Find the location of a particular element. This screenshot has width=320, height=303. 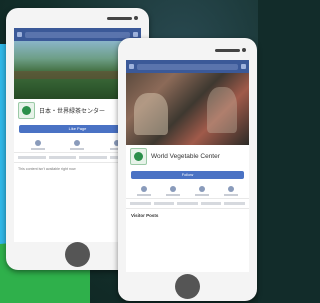

more-icon is located at coordinates (230, 189).